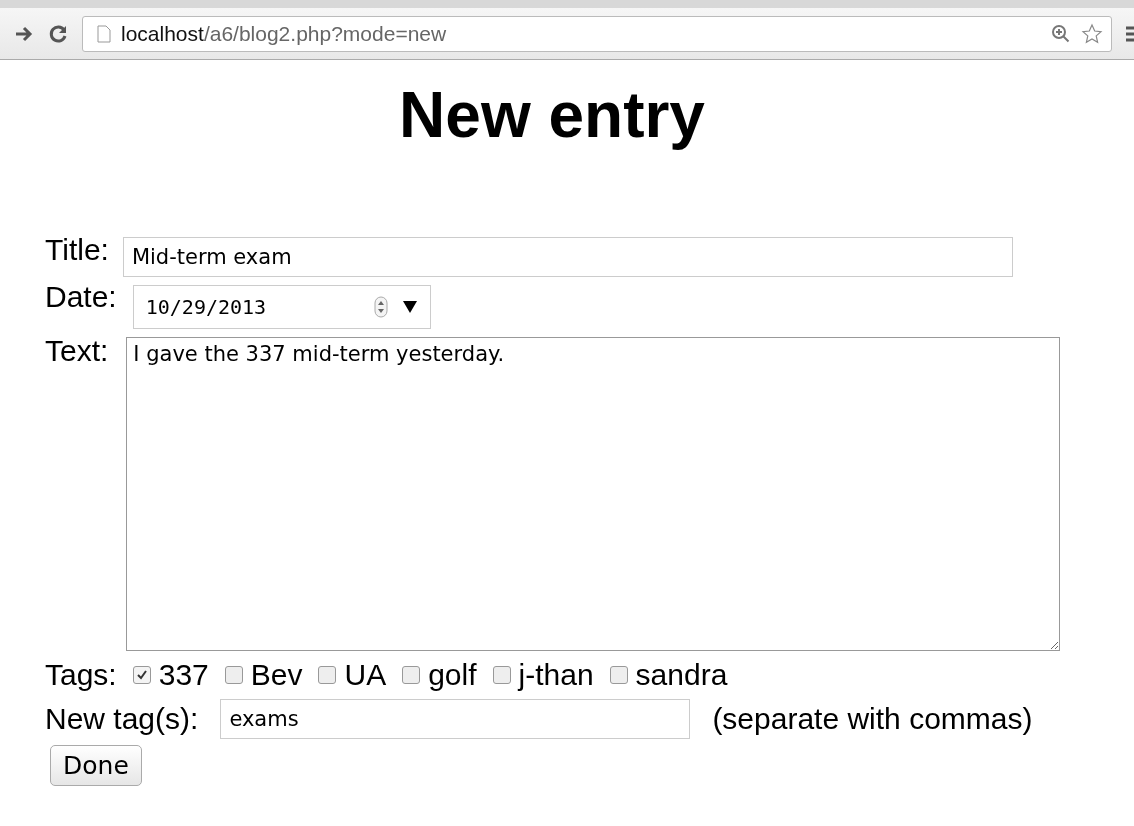 Image resolution: width=1134 pixels, height=826 pixels. I want to click on date-label: Date:, so click(81, 297).